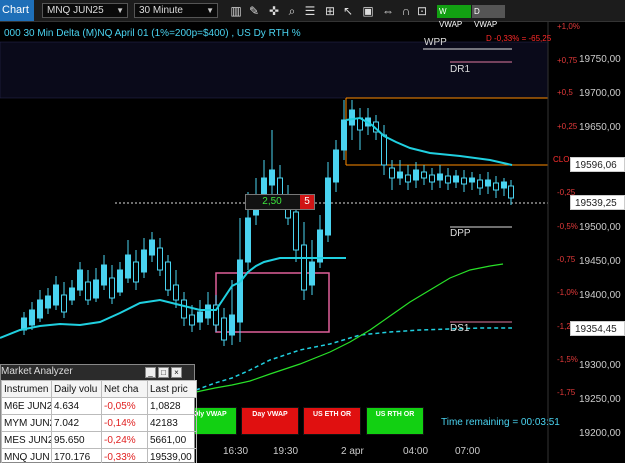 The height and width of the screenshot is (463, 625). Describe the element at coordinates (26, 406) in the screenshot. I see `instrument-cell: M6E JUN2` at that location.